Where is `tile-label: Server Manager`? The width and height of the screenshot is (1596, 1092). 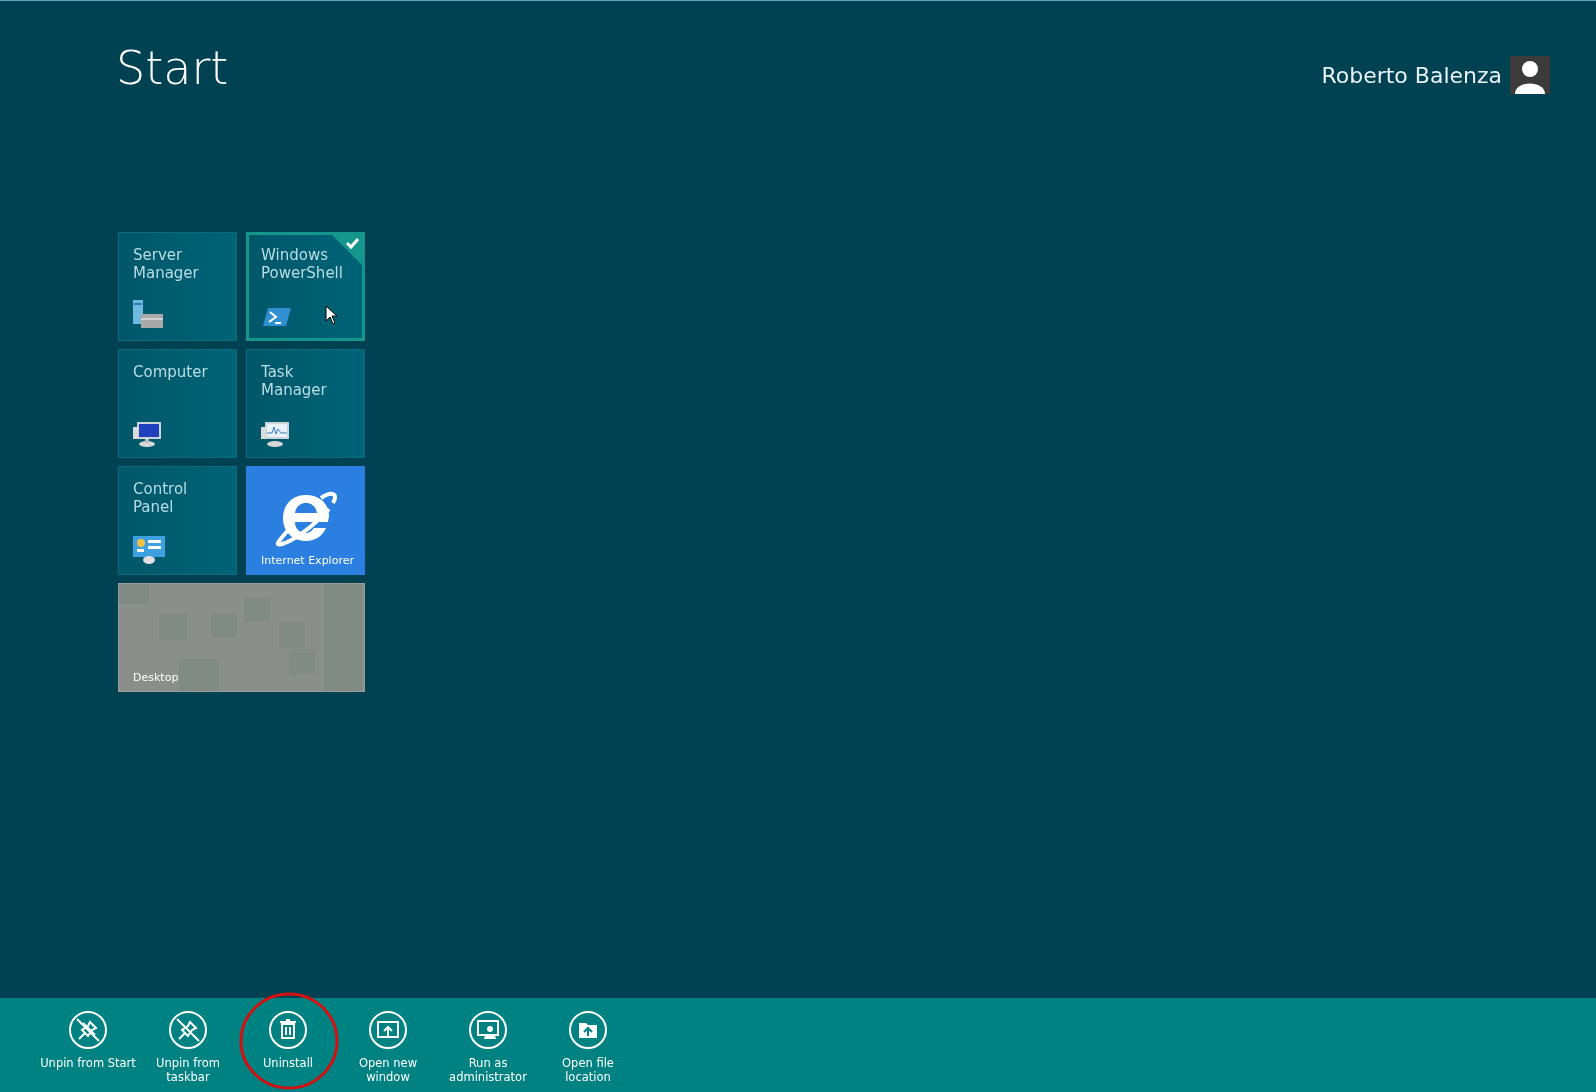
tile-label: Server Manager is located at coordinates (166, 264).